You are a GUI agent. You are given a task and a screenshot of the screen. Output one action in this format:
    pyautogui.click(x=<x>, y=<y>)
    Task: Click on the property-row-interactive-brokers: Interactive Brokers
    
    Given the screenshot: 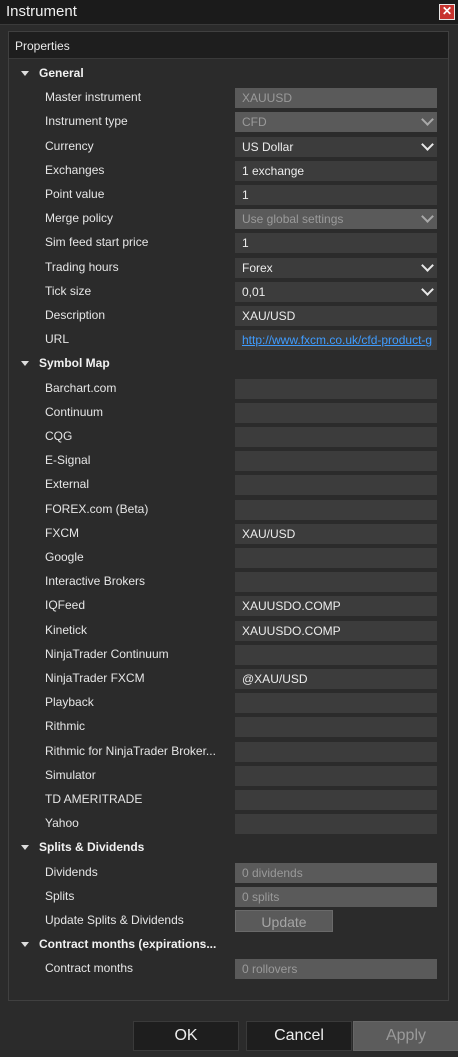 What is the action you would take?
    pyautogui.click(x=228, y=582)
    